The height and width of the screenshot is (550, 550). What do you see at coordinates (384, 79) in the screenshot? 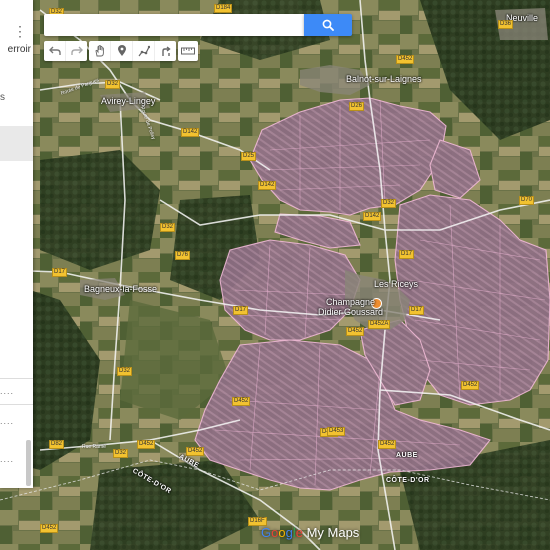
I see `place-label: Balnot-sur-Laignes` at bounding box center [384, 79].